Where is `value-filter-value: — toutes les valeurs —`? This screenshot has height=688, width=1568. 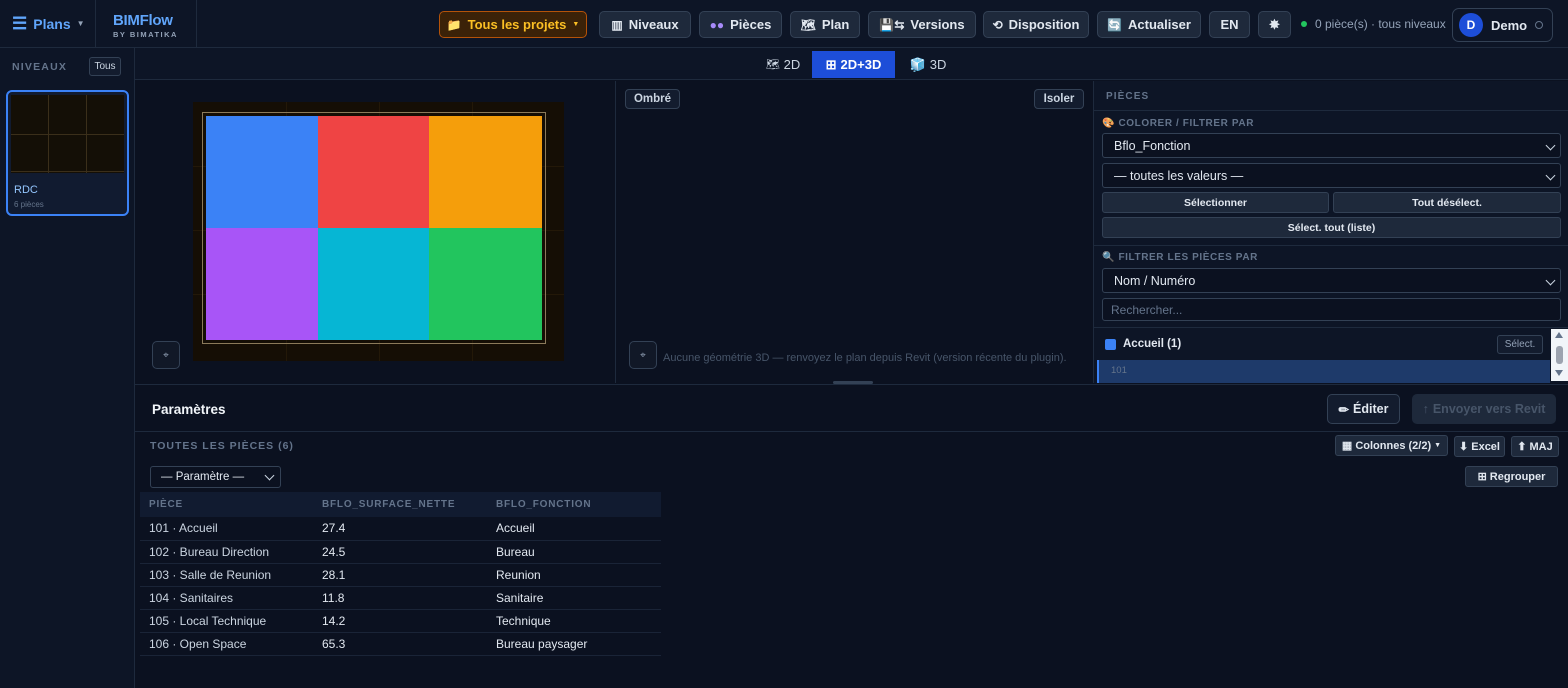
value-filter-value: — toutes les valeurs — is located at coordinates (1179, 175).